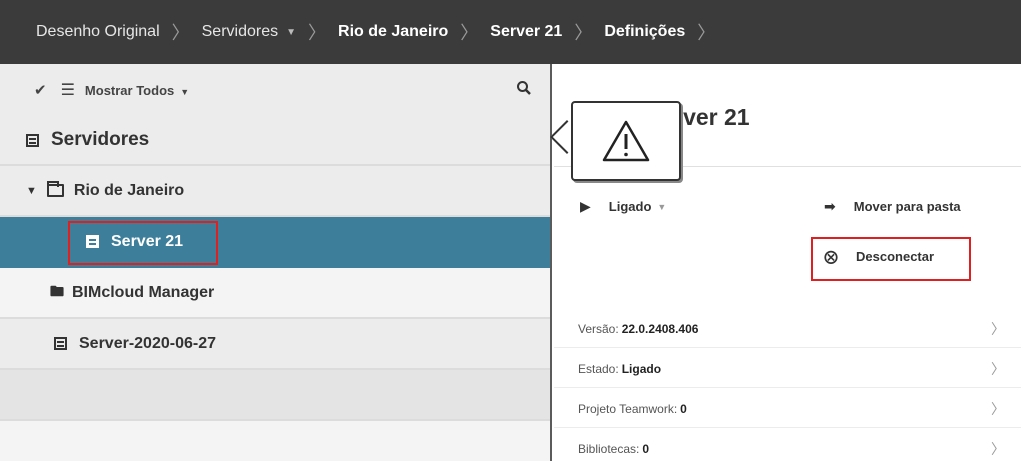 This screenshot has height=461, width=1021. I want to click on check-icon: ✔, so click(40, 90).